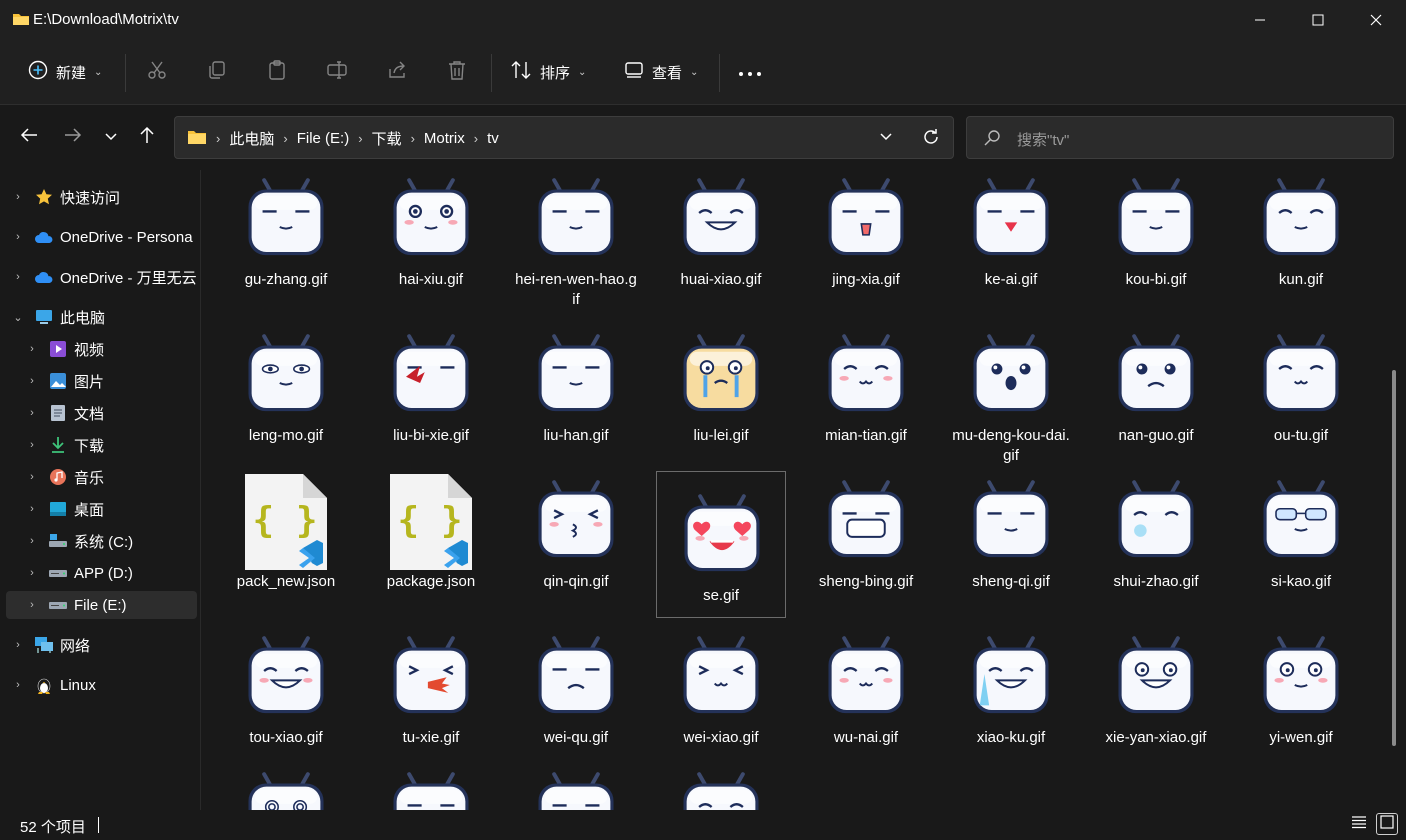  What do you see at coordinates (1394, 558) in the screenshot?
I see `vertical-scrollbar-thumb` at bounding box center [1394, 558].